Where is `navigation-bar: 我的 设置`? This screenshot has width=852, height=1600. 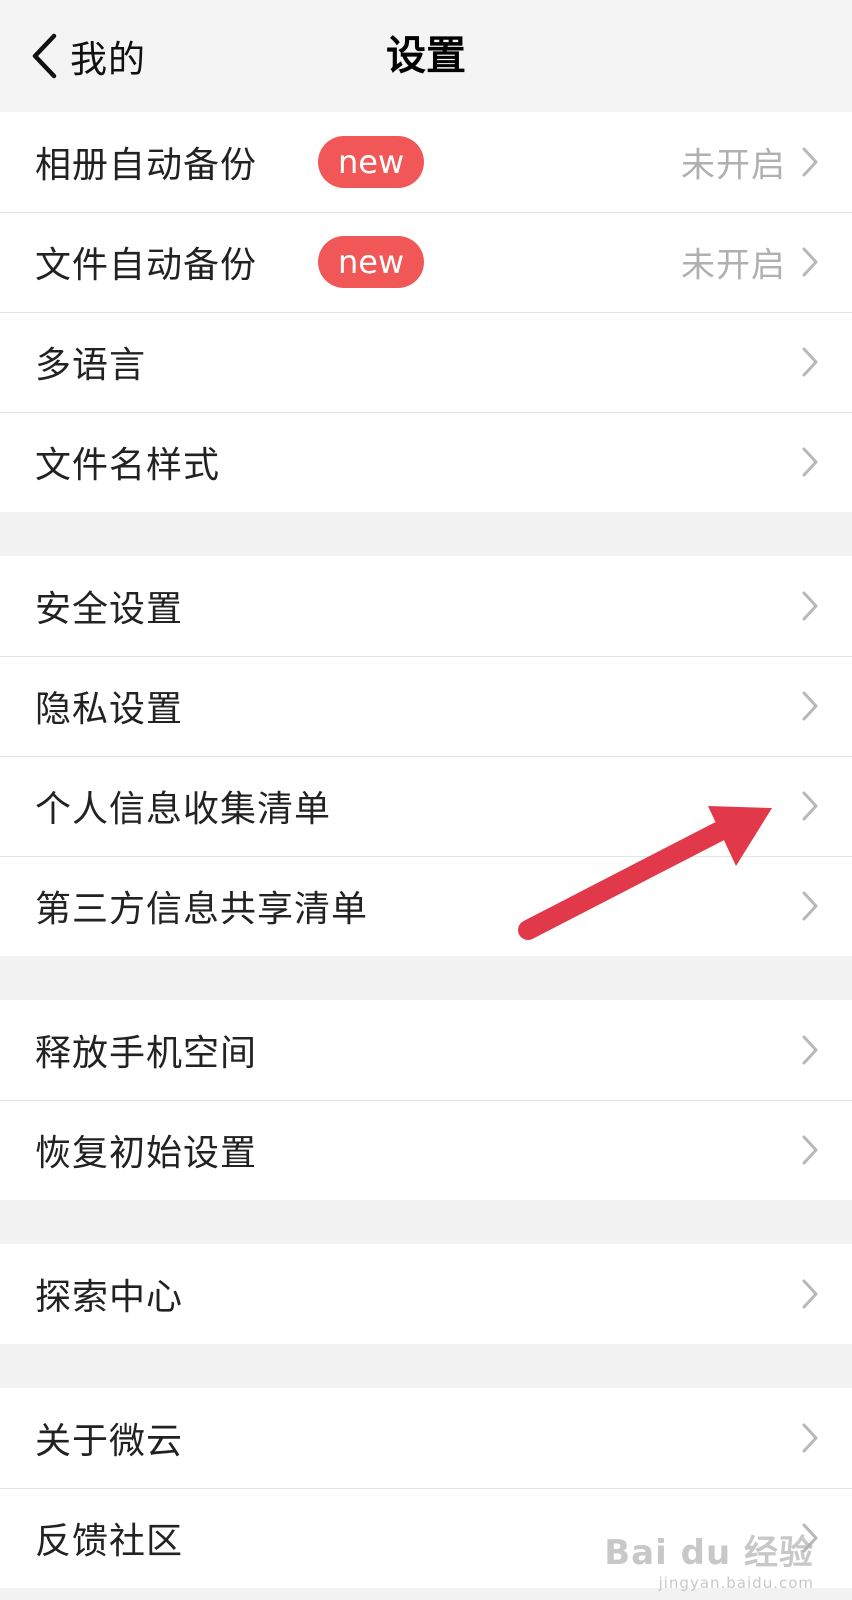
navigation-bar: 我的 设置 is located at coordinates (426, 56).